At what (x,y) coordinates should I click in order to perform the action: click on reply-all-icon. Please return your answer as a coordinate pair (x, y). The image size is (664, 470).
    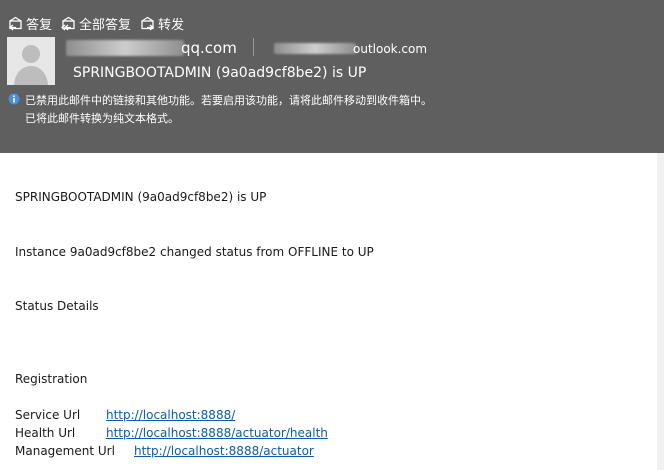
    Looking at the image, I should click on (68, 23).